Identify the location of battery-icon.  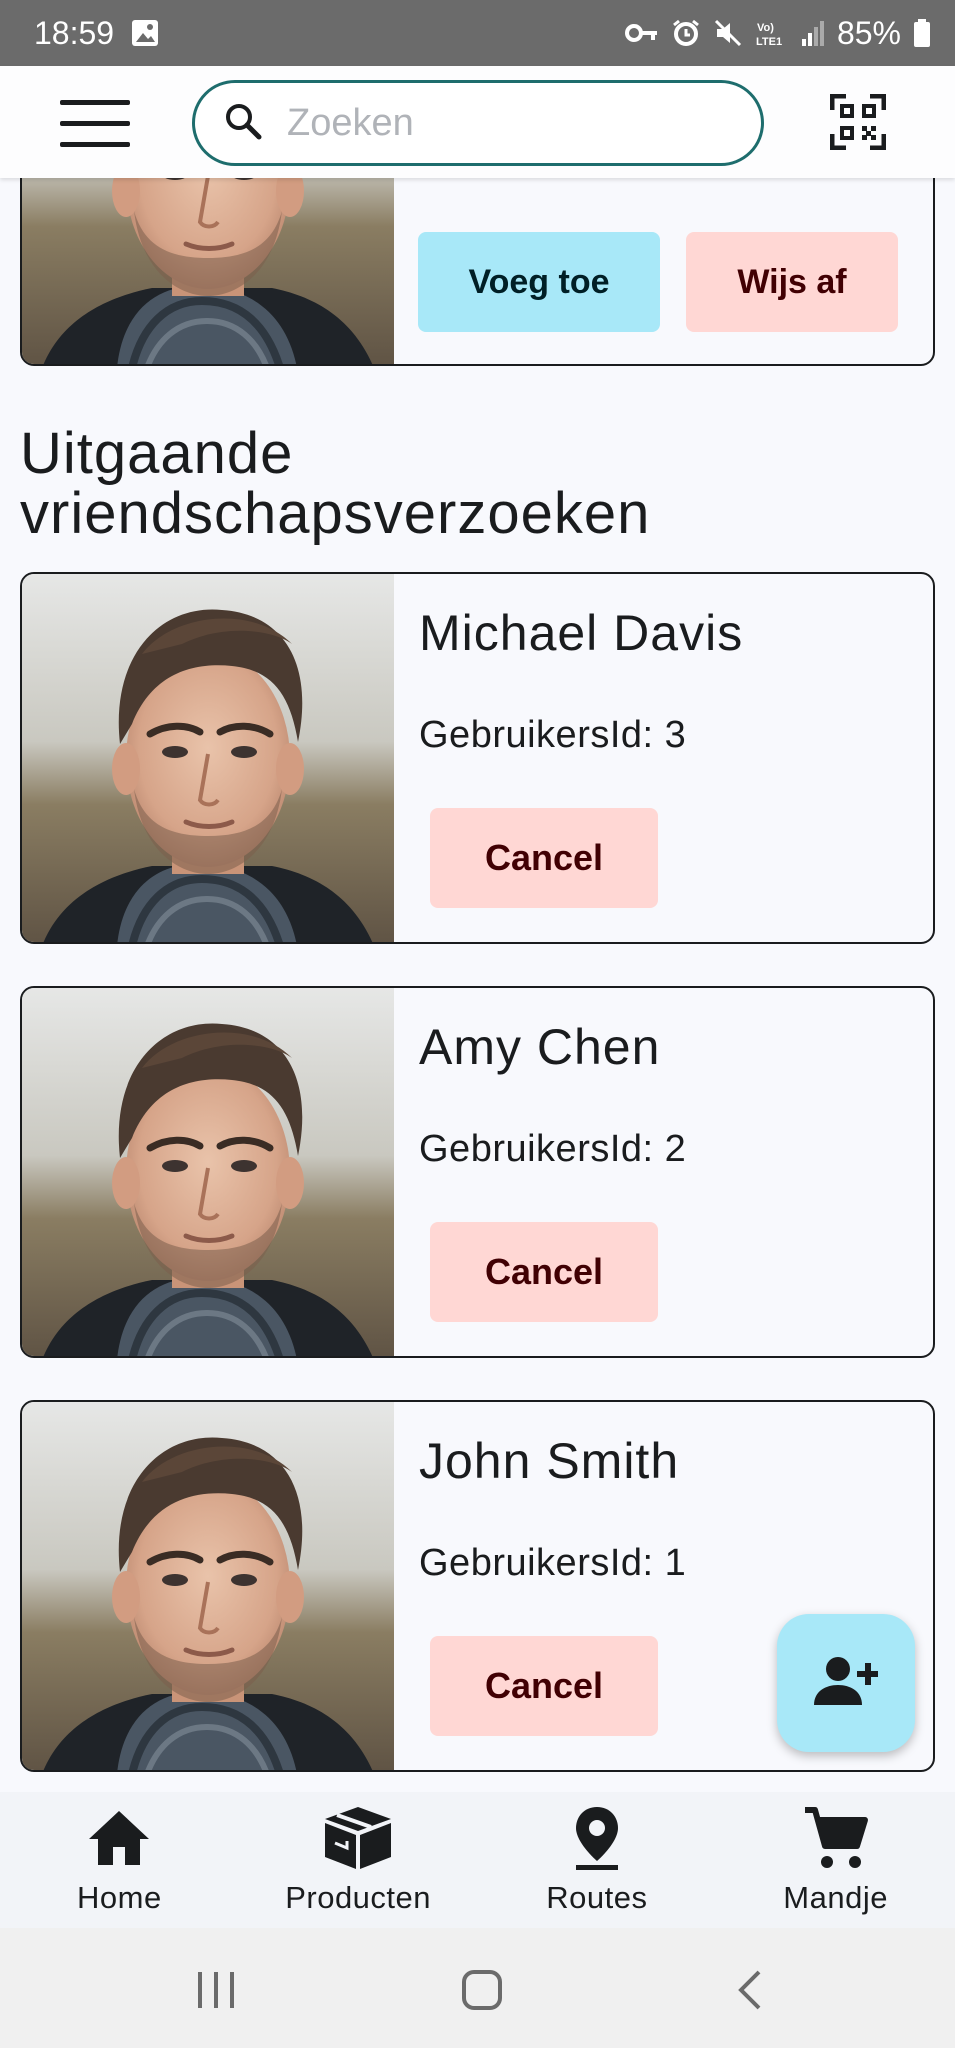
(922, 33).